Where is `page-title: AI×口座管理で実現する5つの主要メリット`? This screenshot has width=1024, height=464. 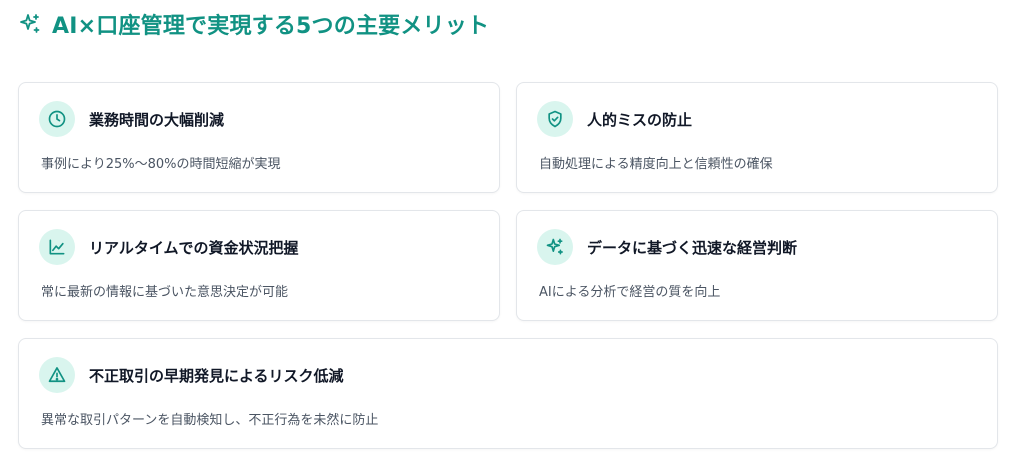 page-title: AI×口座管理で実現する5つの主要メリット is located at coordinates (271, 26).